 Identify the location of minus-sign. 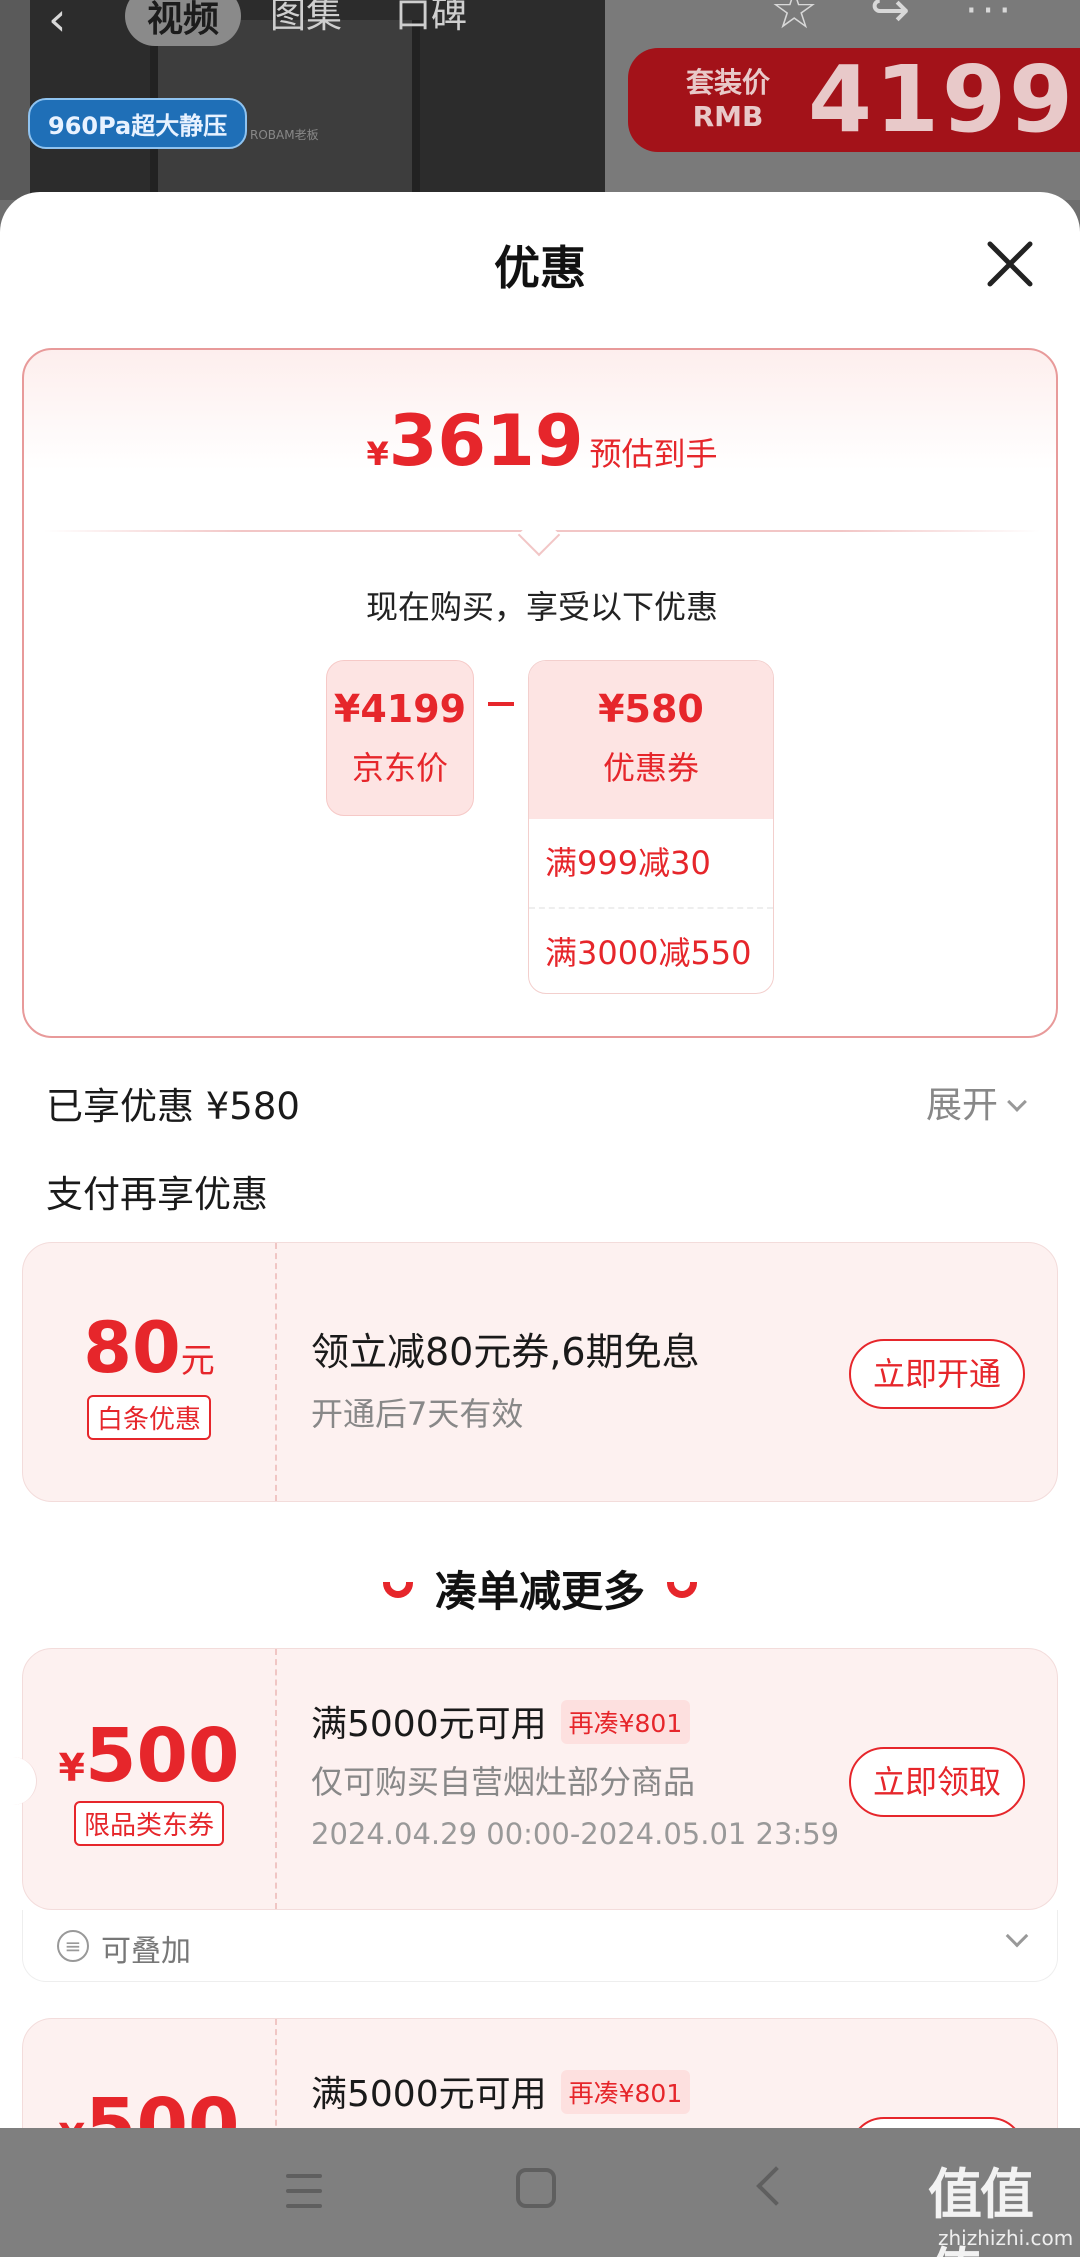
(501, 704).